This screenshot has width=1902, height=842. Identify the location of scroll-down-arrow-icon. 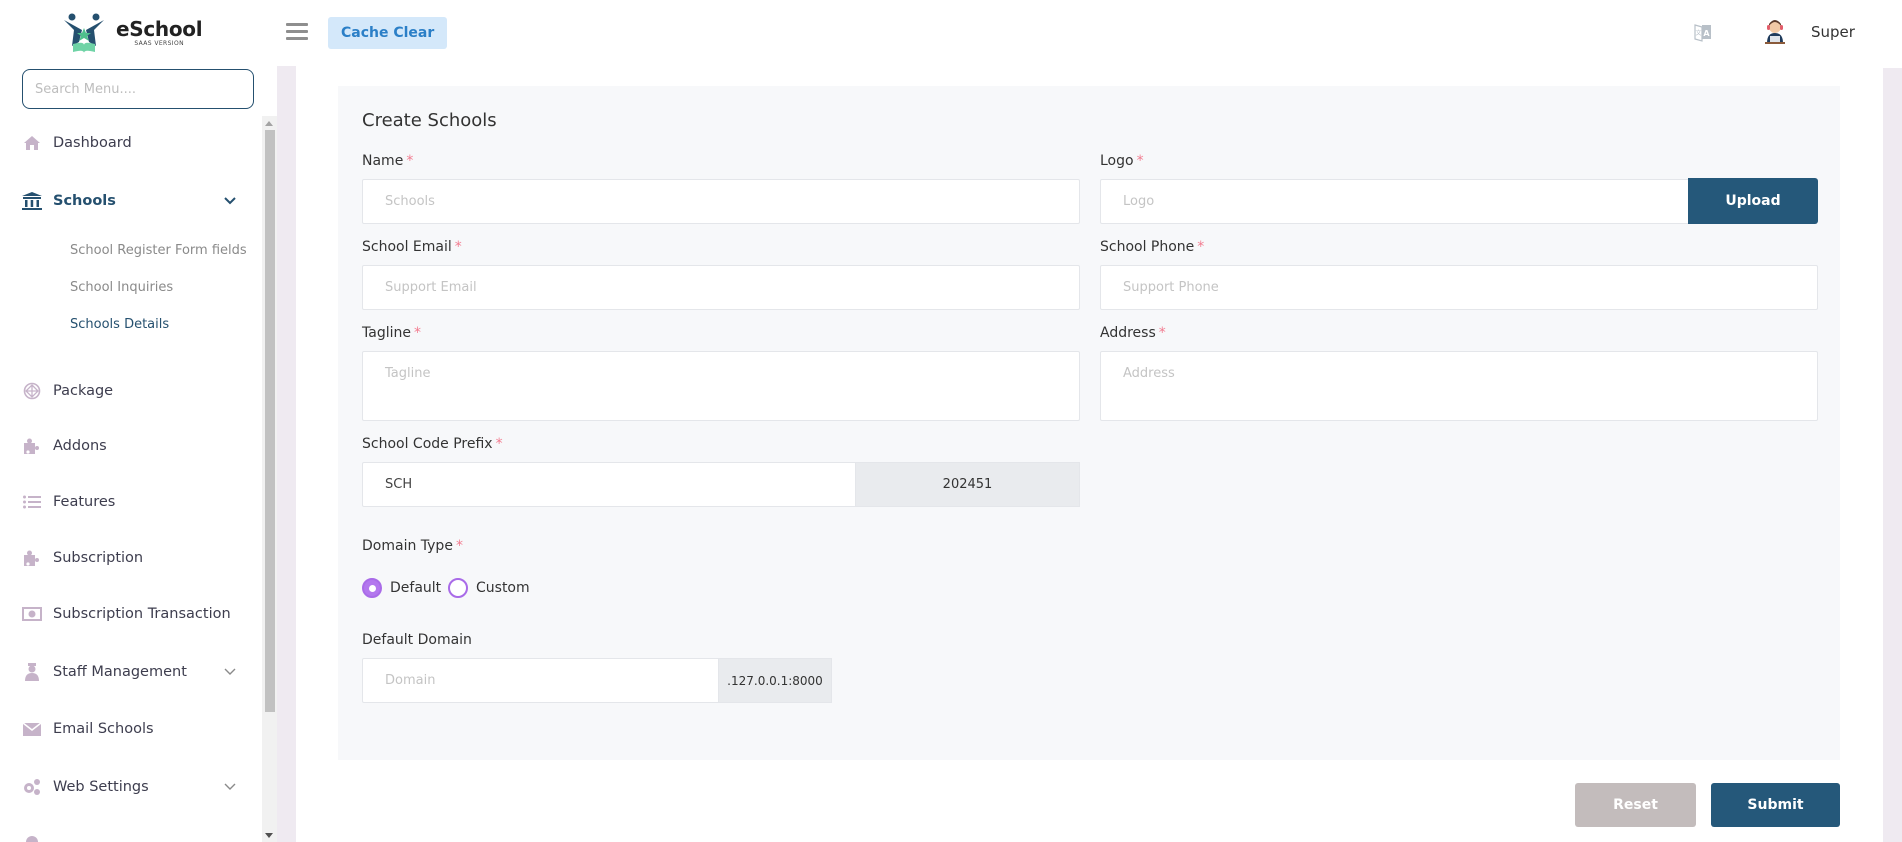
(269, 835).